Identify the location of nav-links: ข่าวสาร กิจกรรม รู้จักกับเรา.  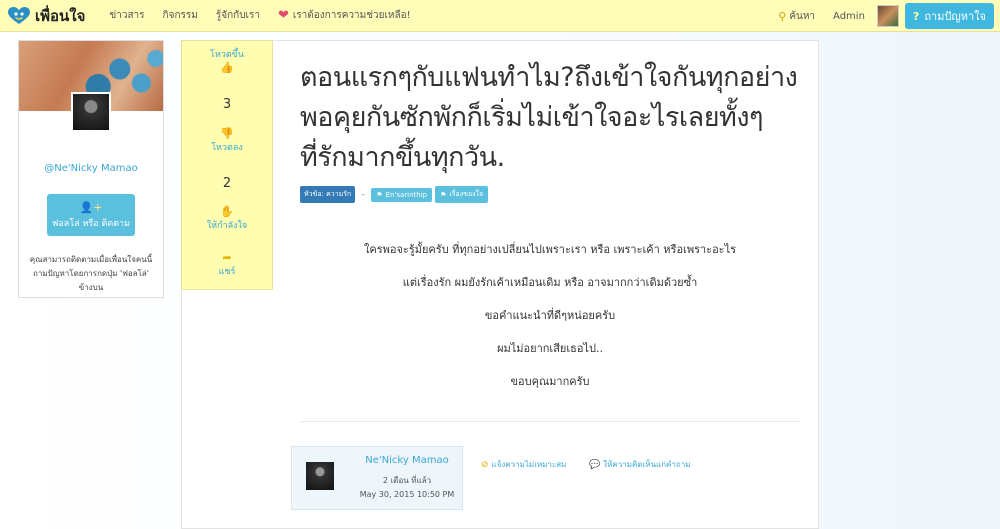
(193, 15).